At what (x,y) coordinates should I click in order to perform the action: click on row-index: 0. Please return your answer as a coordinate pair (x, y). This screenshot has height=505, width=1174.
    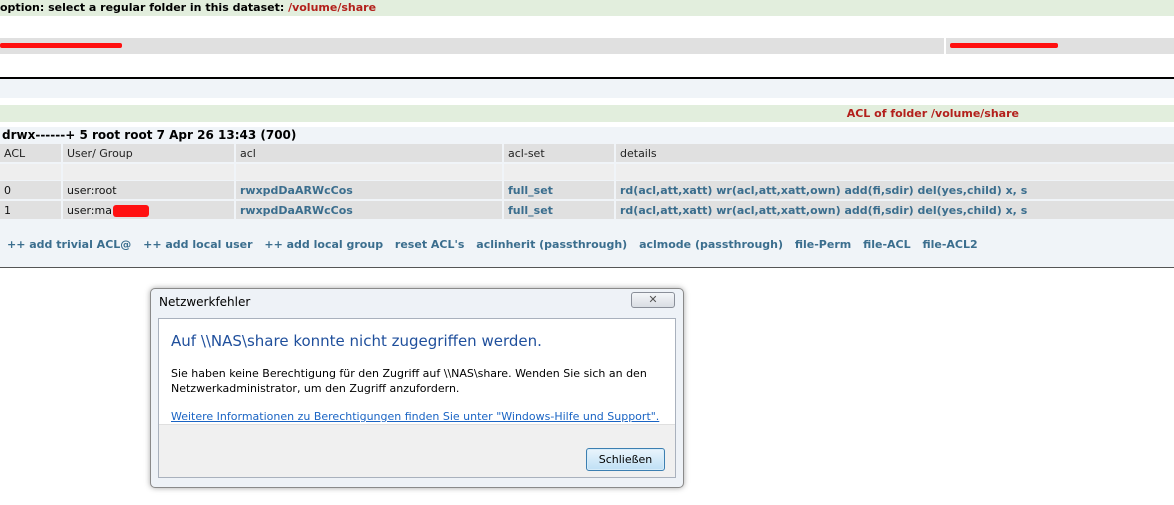
    Looking at the image, I should click on (30, 190).